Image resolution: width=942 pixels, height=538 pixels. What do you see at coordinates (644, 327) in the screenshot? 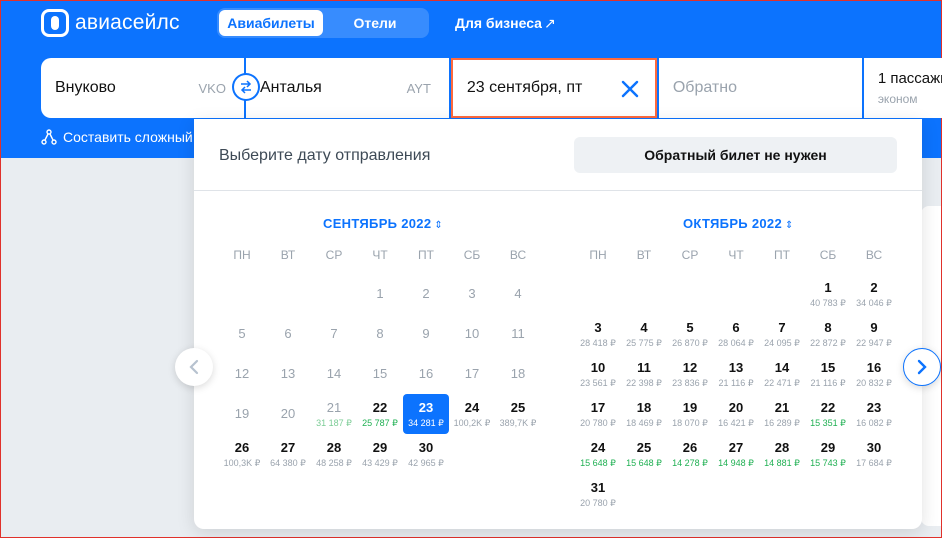
I see `day-number: 4` at bounding box center [644, 327].